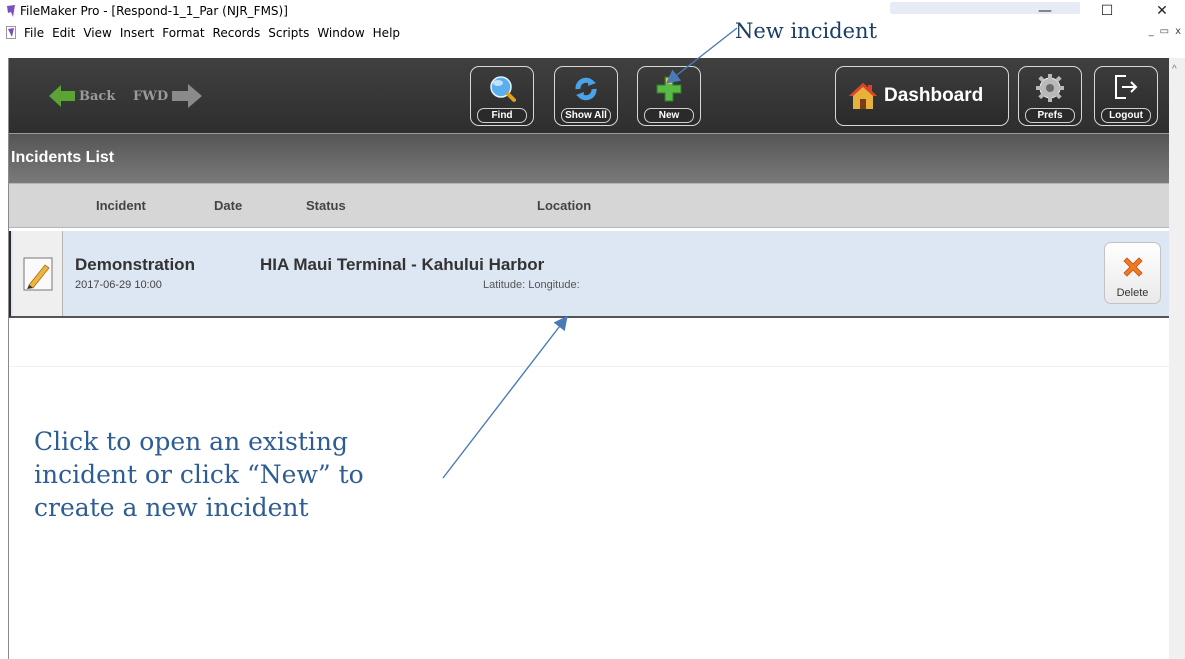 This screenshot has width=1185, height=659. I want to click on document-icon, so click(11, 32).